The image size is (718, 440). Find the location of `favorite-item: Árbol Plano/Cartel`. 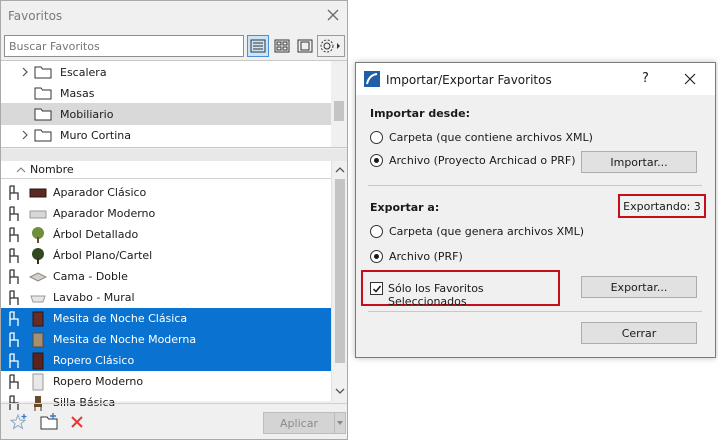

favorite-item: Árbol Plano/Cartel is located at coordinates (166, 255).